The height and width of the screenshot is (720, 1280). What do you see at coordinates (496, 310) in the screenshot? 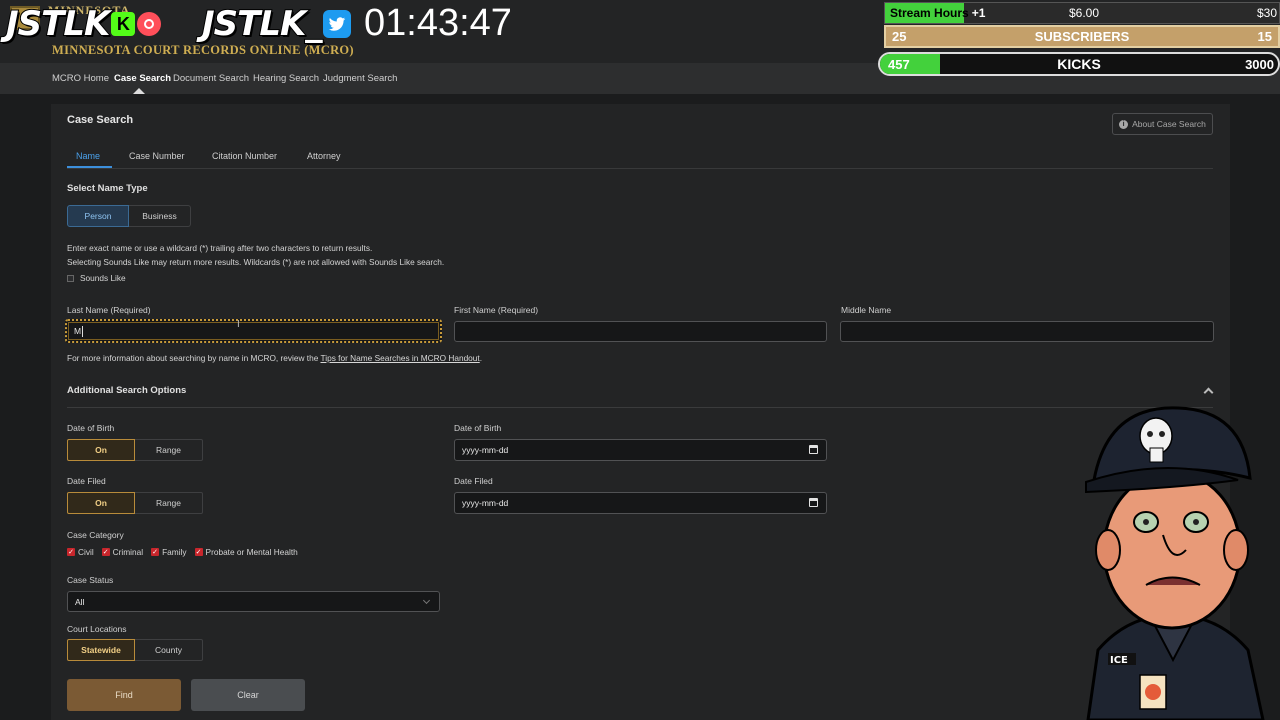
I see `first-name-label: First Name (Required)` at bounding box center [496, 310].